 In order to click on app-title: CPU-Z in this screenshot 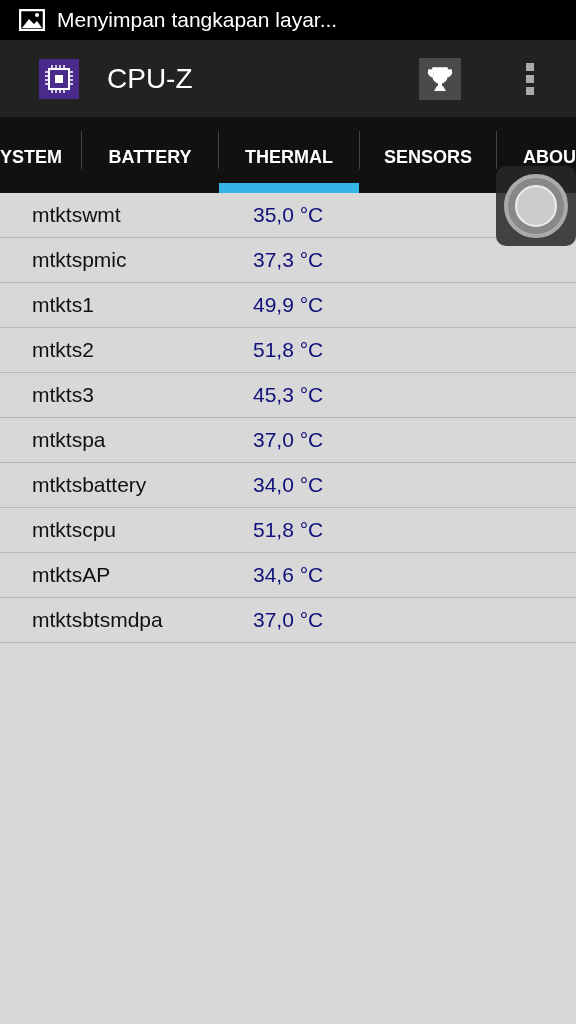, I will do `click(150, 78)`.